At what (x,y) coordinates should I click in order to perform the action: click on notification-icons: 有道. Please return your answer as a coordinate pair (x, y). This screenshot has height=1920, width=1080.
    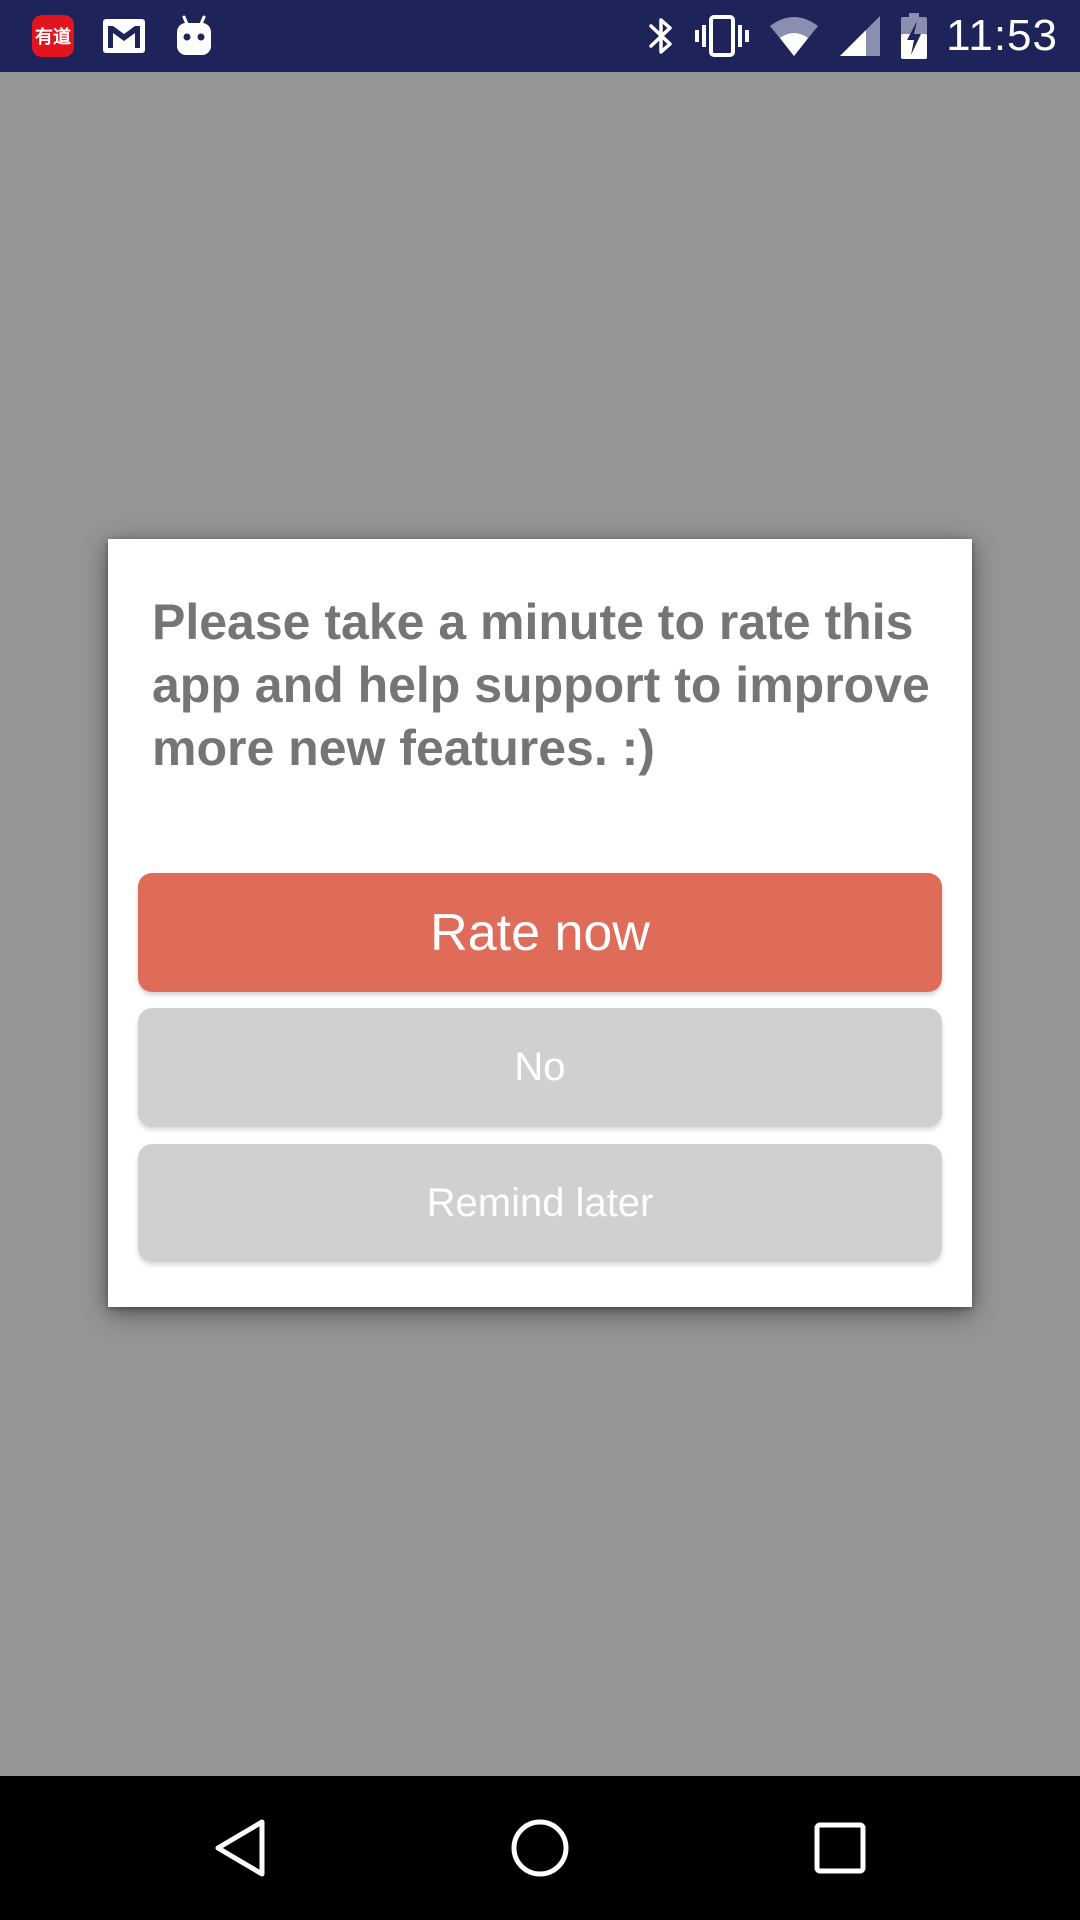
    Looking at the image, I should click on (123, 36).